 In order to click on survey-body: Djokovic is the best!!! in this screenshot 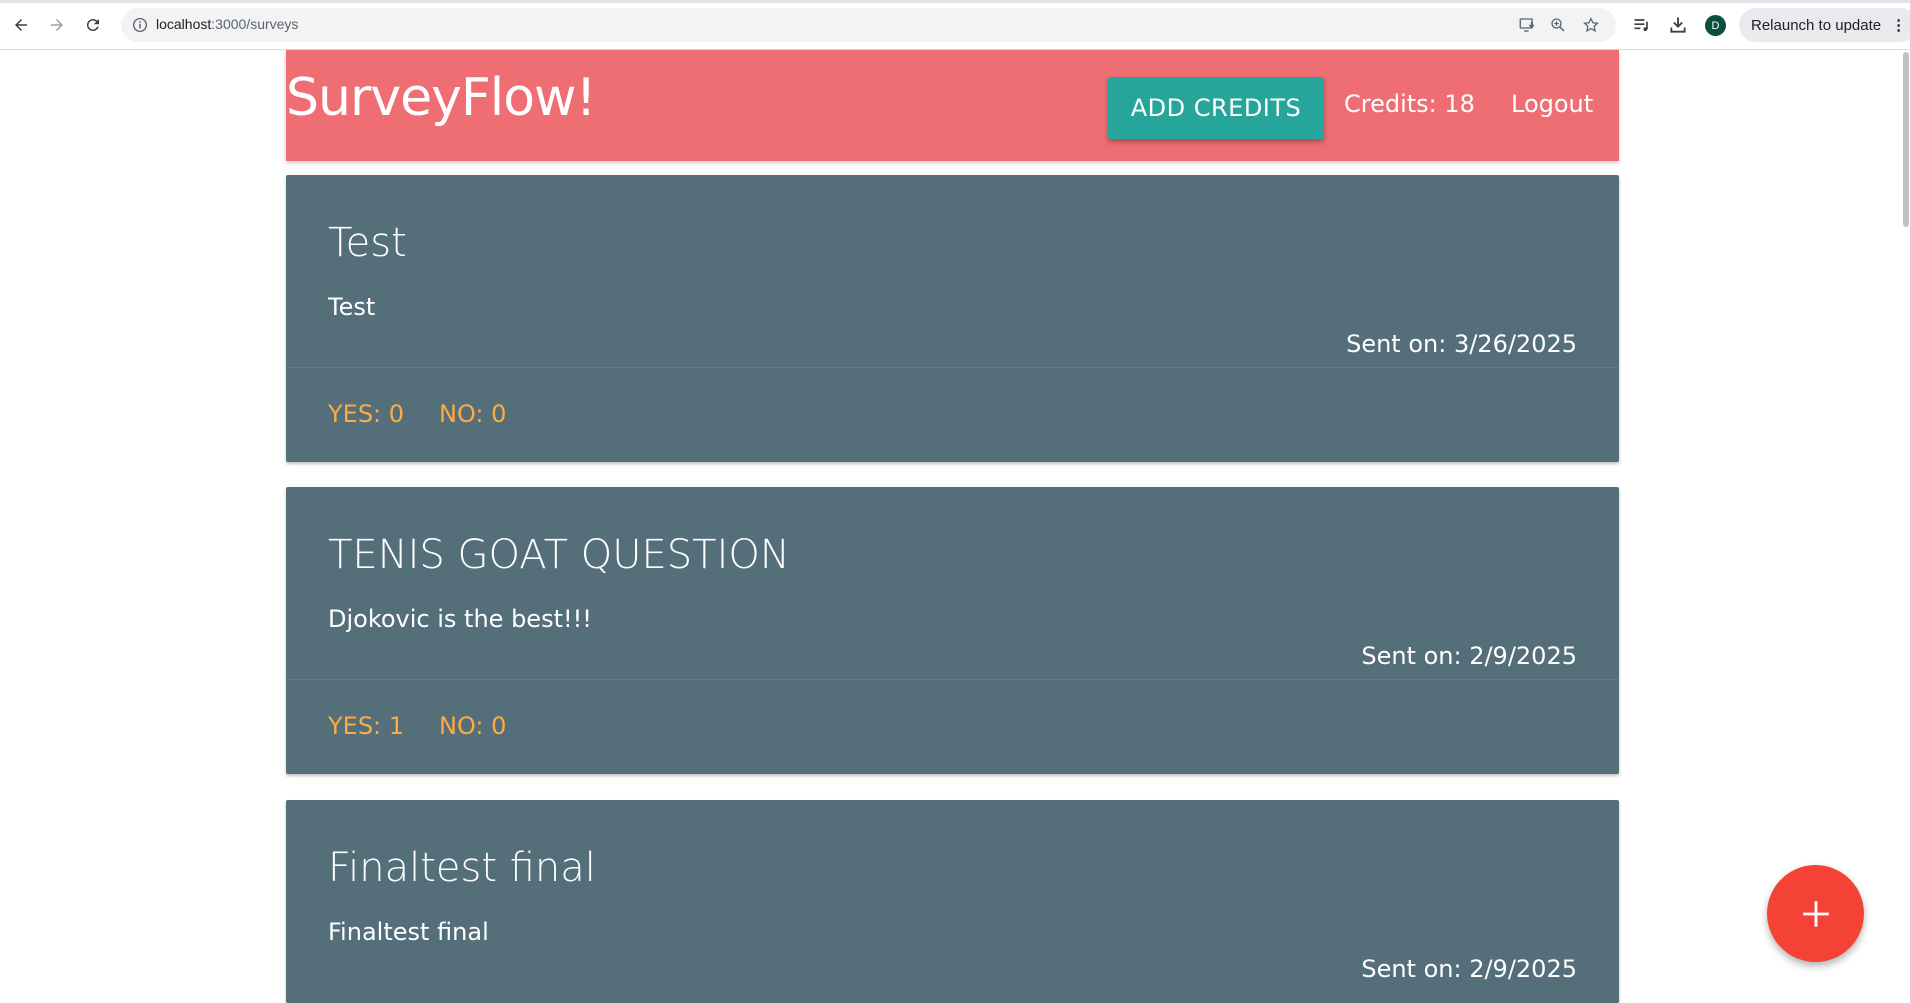, I will do `click(460, 619)`.